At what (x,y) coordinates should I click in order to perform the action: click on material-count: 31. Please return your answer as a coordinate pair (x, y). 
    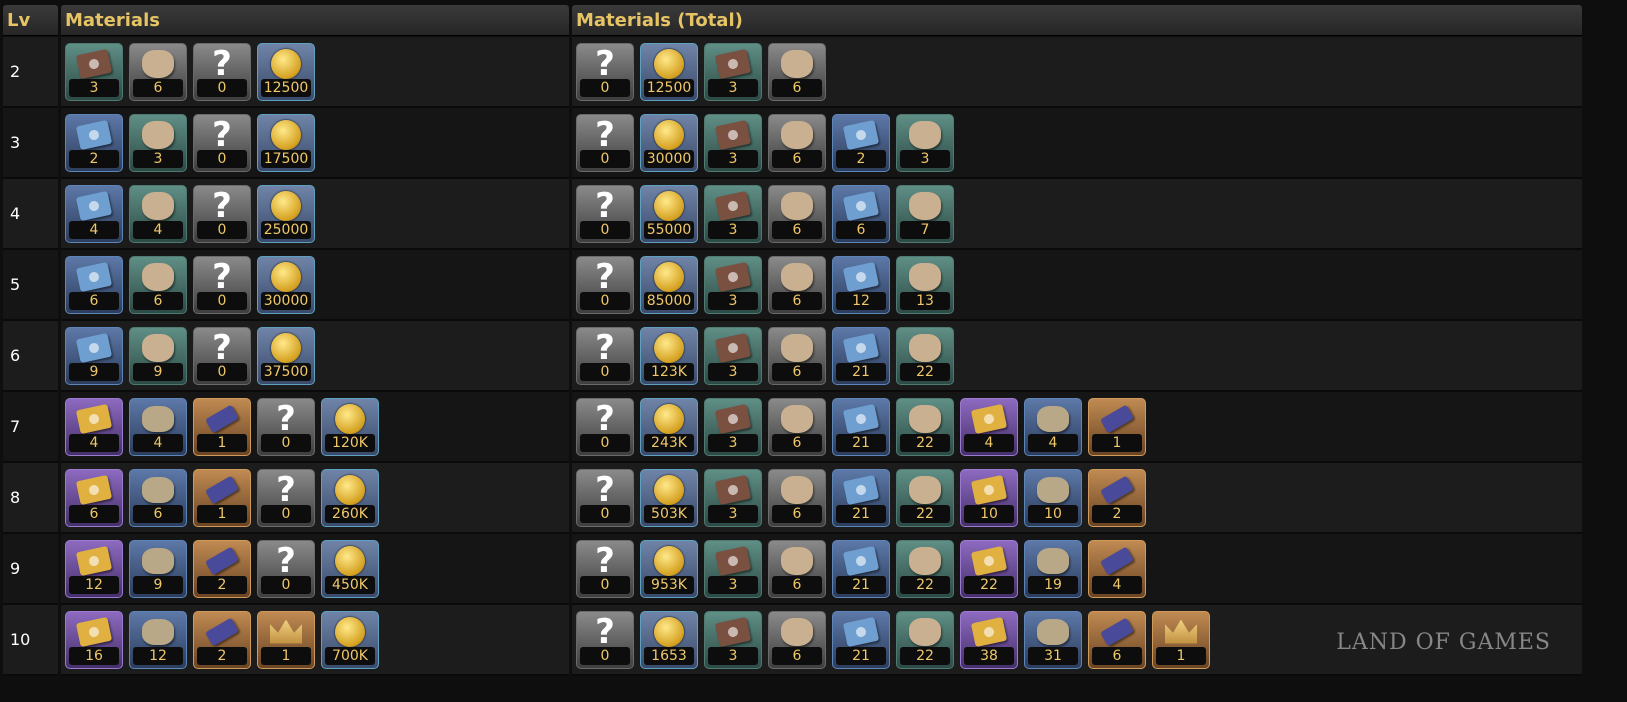
    Looking at the image, I should click on (1053, 655).